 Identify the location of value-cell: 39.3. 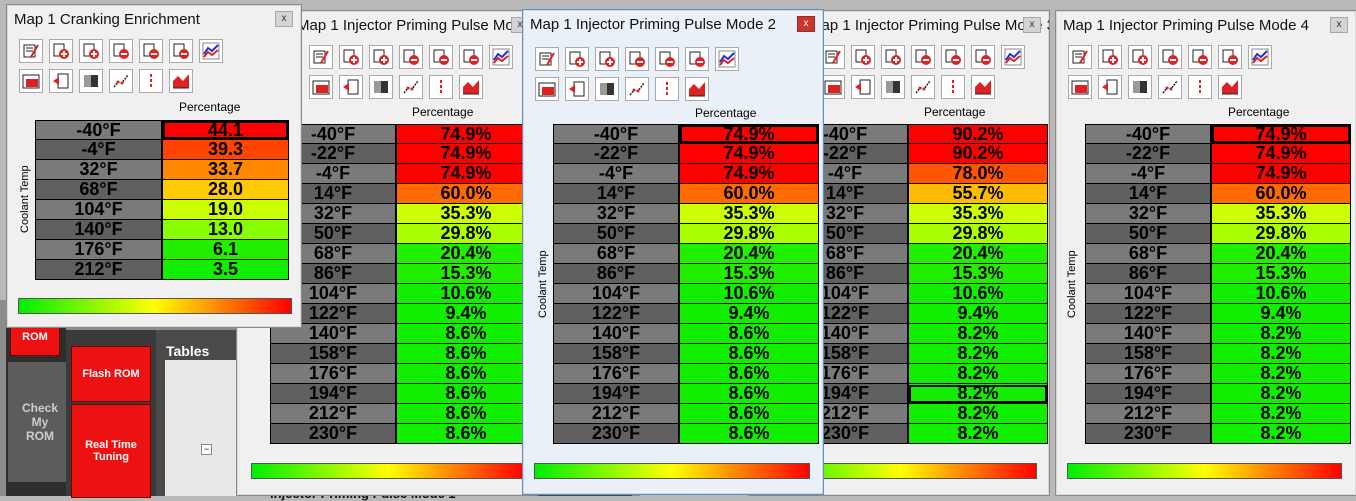
(225, 150).